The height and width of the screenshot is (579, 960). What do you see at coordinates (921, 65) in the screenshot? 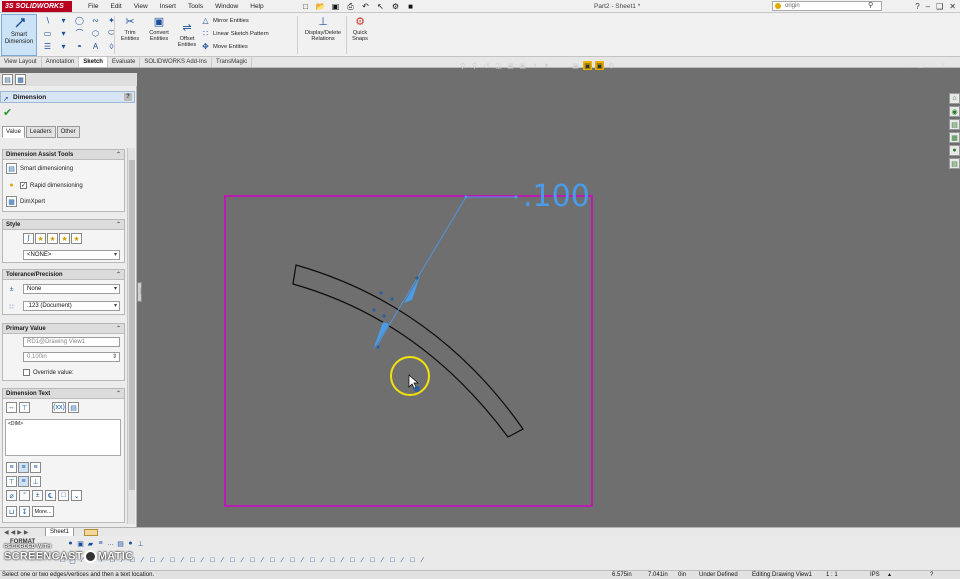
I see `viewport-tile-icon: ❑` at bounding box center [921, 65].